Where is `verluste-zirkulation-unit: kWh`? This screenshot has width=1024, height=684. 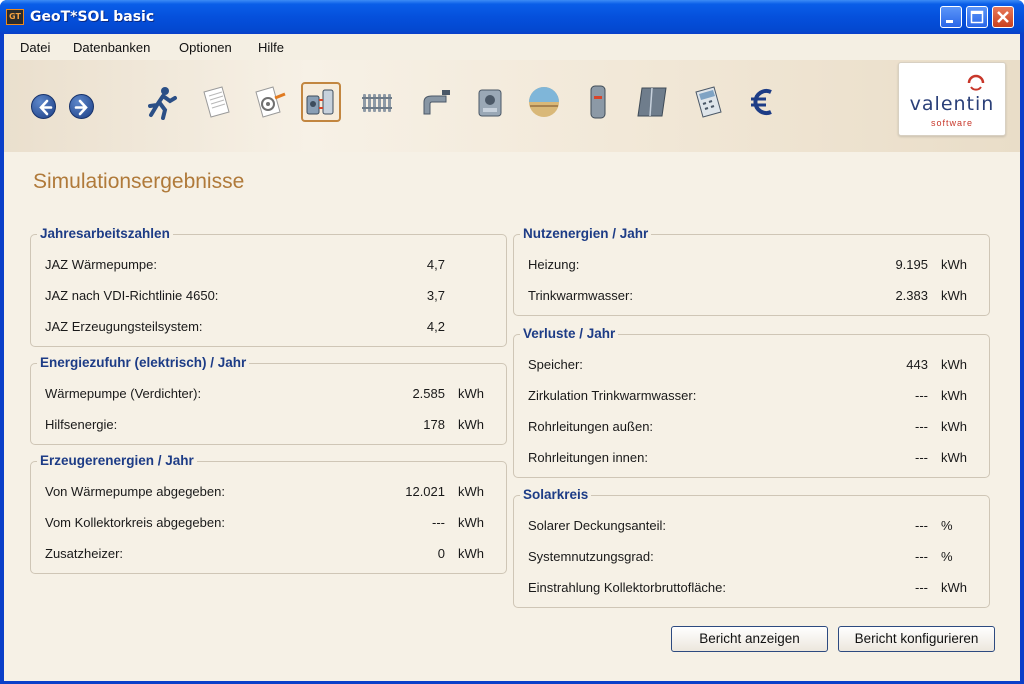 verluste-zirkulation-unit: kWh is located at coordinates (954, 395).